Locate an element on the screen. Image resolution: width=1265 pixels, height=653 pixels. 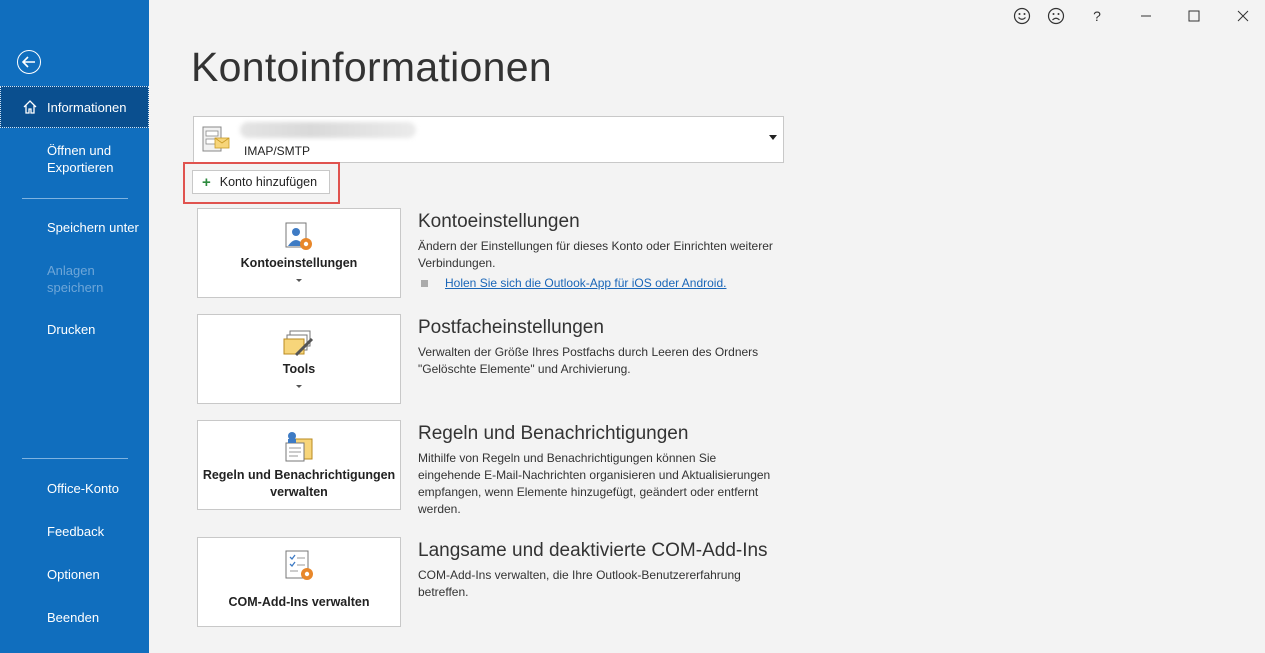
help-icon: ? is located at coordinates (1097, 16).